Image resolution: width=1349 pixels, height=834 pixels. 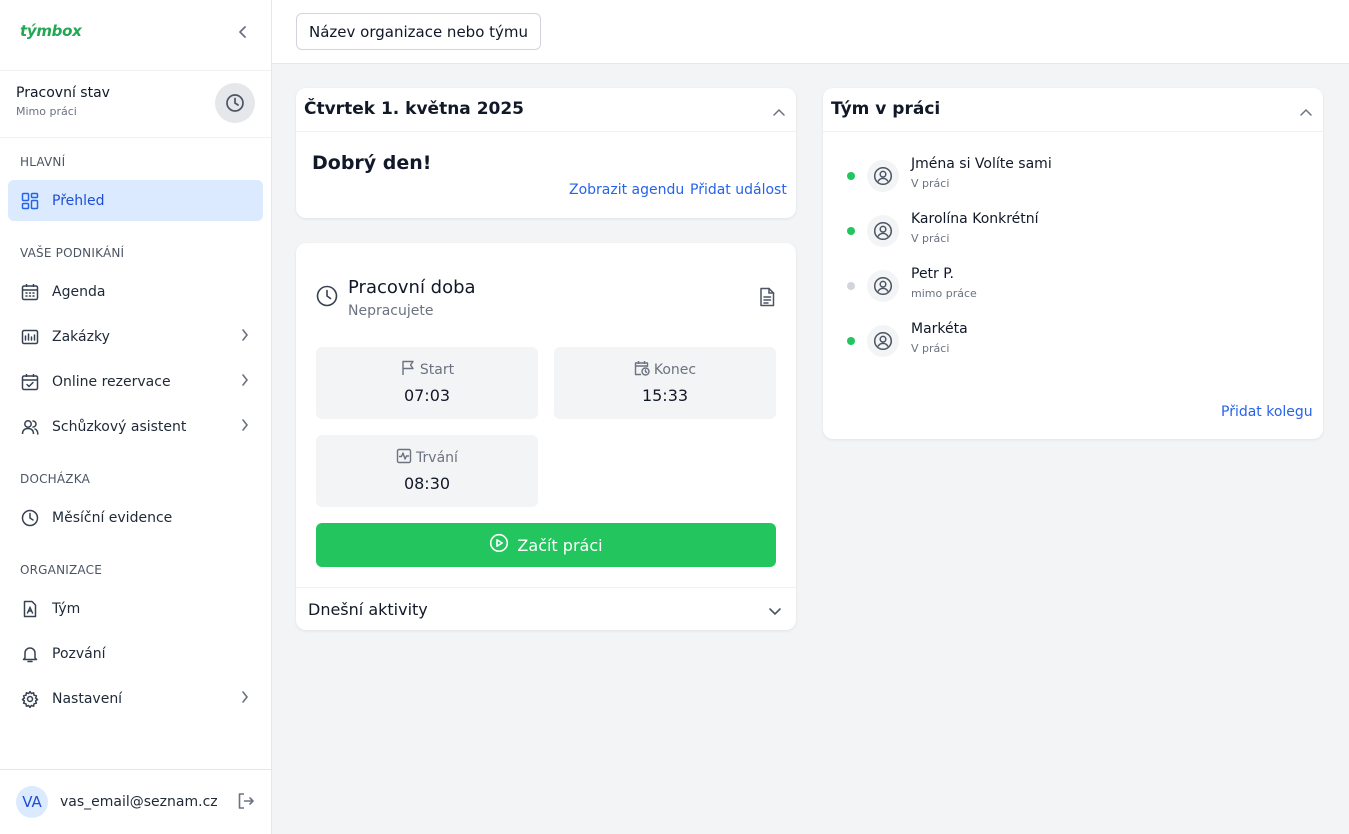 I want to click on add-event-link: Přidat událost, so click(x=738, y=190).